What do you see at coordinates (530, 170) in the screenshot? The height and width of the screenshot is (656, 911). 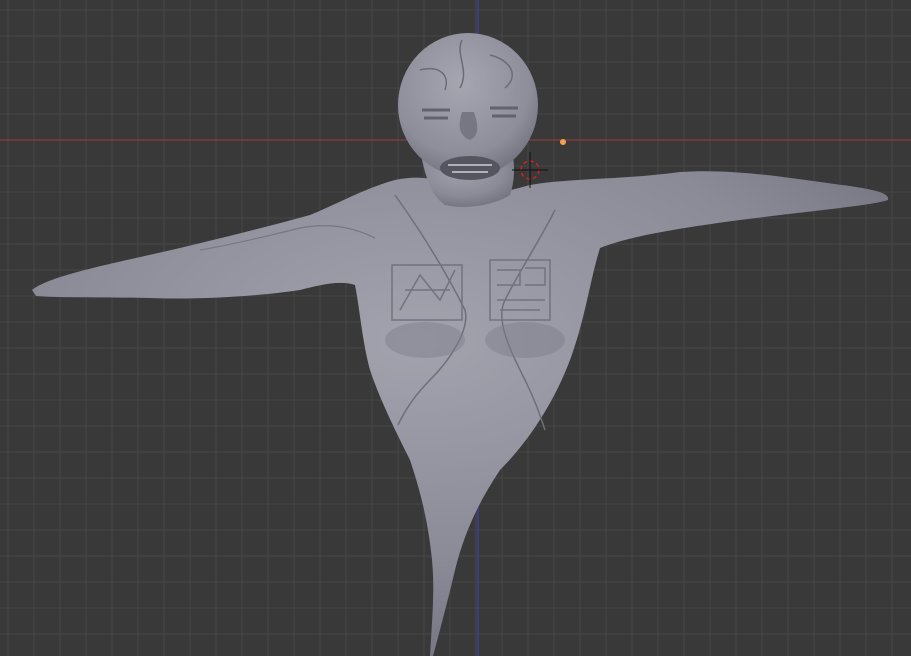 I see `3d-cursor-icon` at bounding box center [530, 170].